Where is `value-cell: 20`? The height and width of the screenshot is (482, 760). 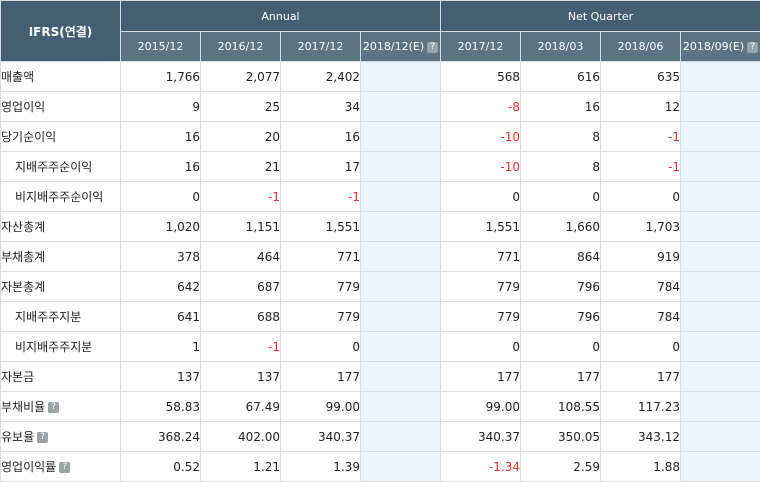
value-cell: 20 is located at coordinates (241, 137).